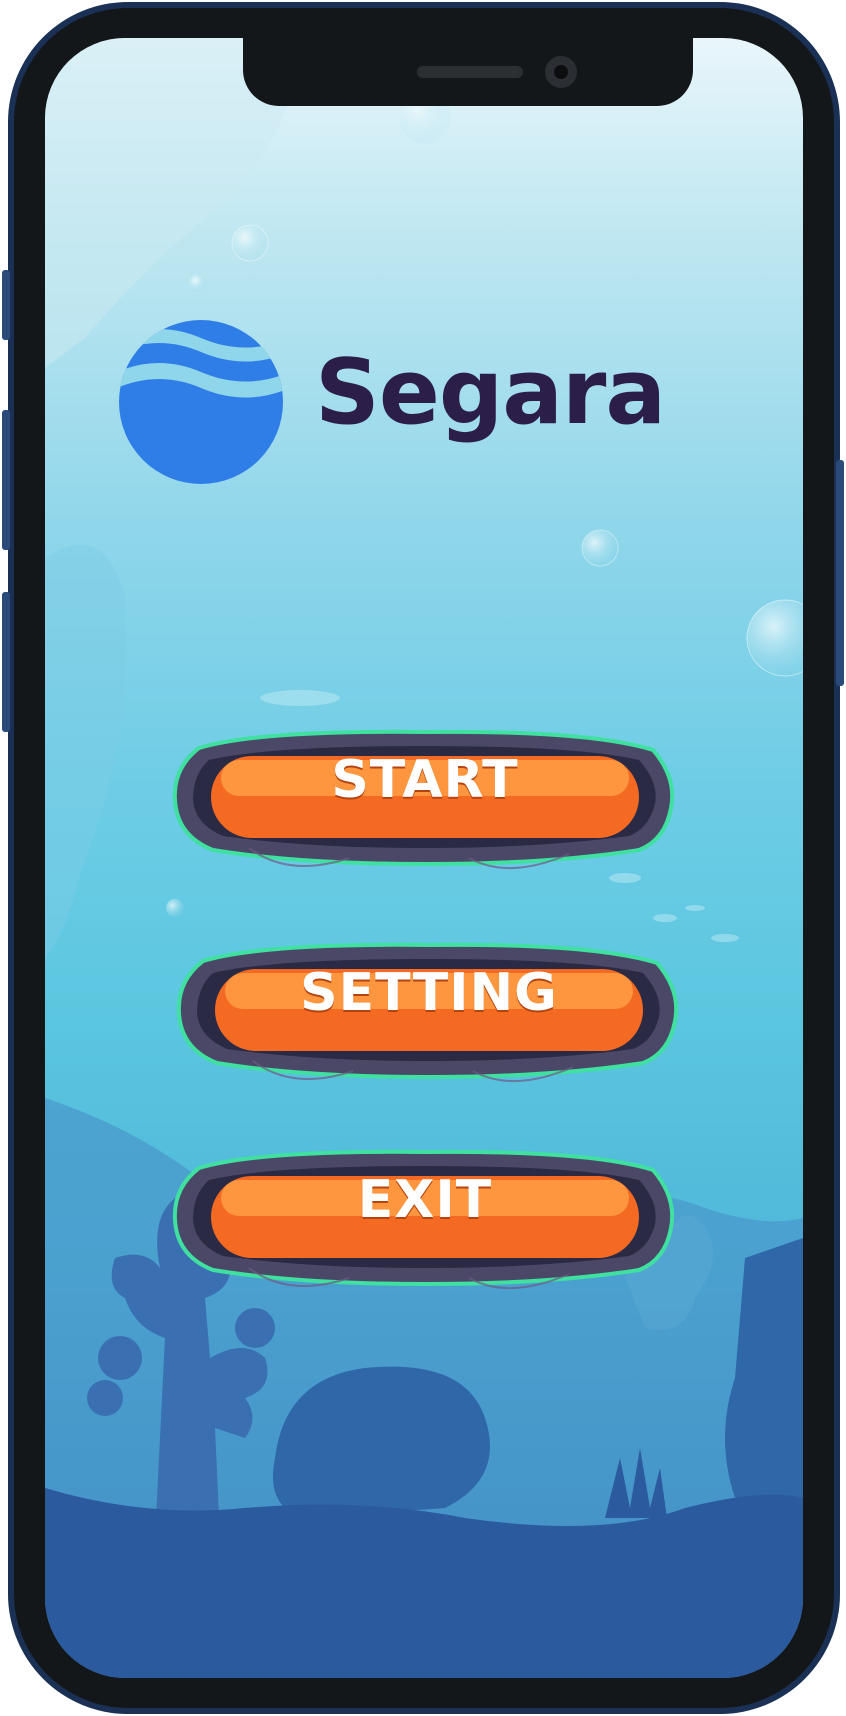  I want to click on volume-up-button, so click(6, 480).